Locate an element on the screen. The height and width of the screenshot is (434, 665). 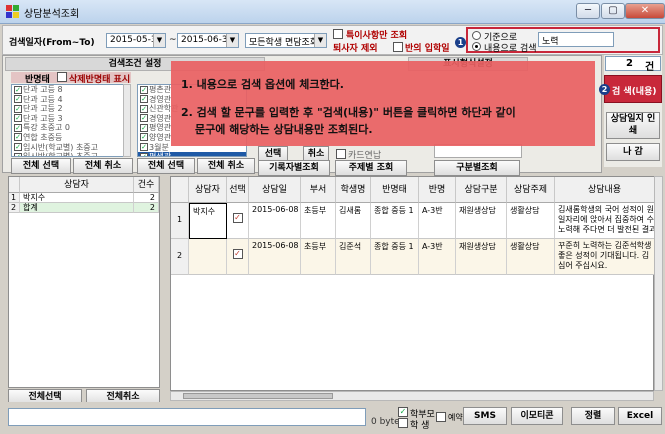
column-header: 학생명 is located at coordinates (353, 190).